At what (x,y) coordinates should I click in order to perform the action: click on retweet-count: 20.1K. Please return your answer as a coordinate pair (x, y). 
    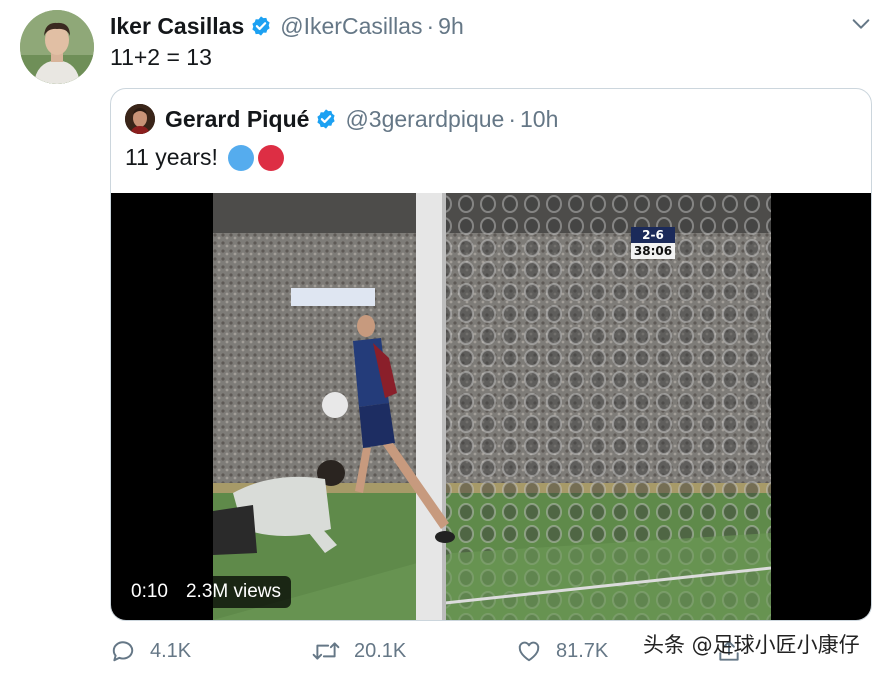
    Looking at the image, I should click on (380, 650).